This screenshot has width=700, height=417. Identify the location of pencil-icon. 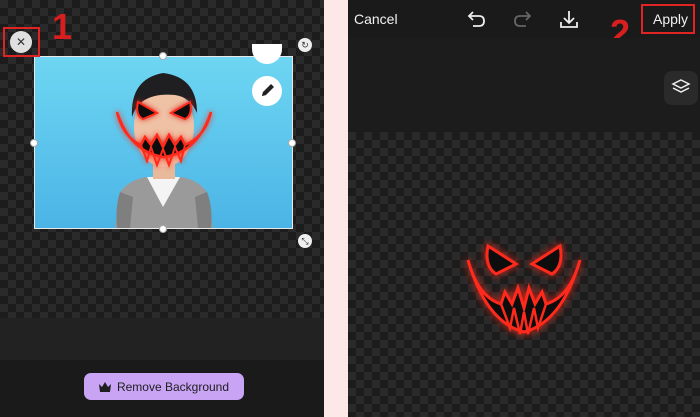
(268, 90).